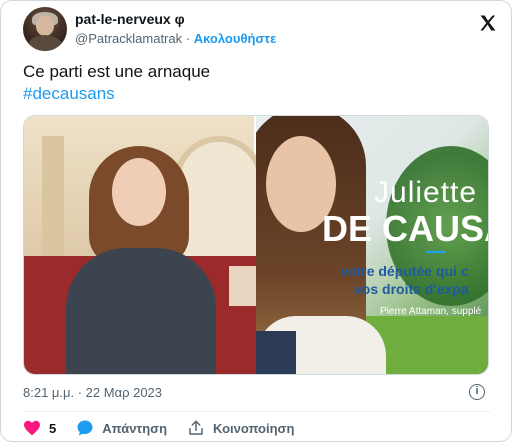  I want to click on heart-icon, so click(32, 428).